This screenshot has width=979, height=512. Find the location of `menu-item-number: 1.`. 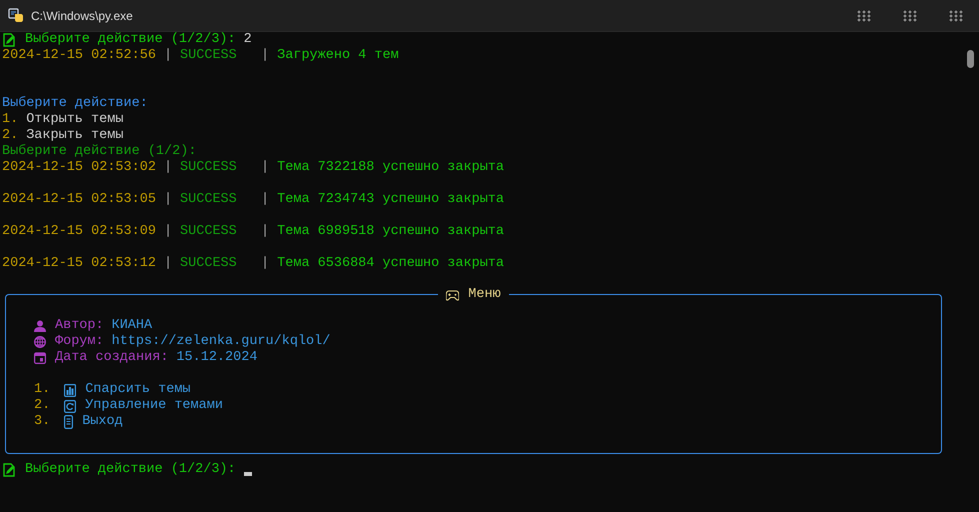

menu-item-number: 1. is located at coordinates (42, 390).